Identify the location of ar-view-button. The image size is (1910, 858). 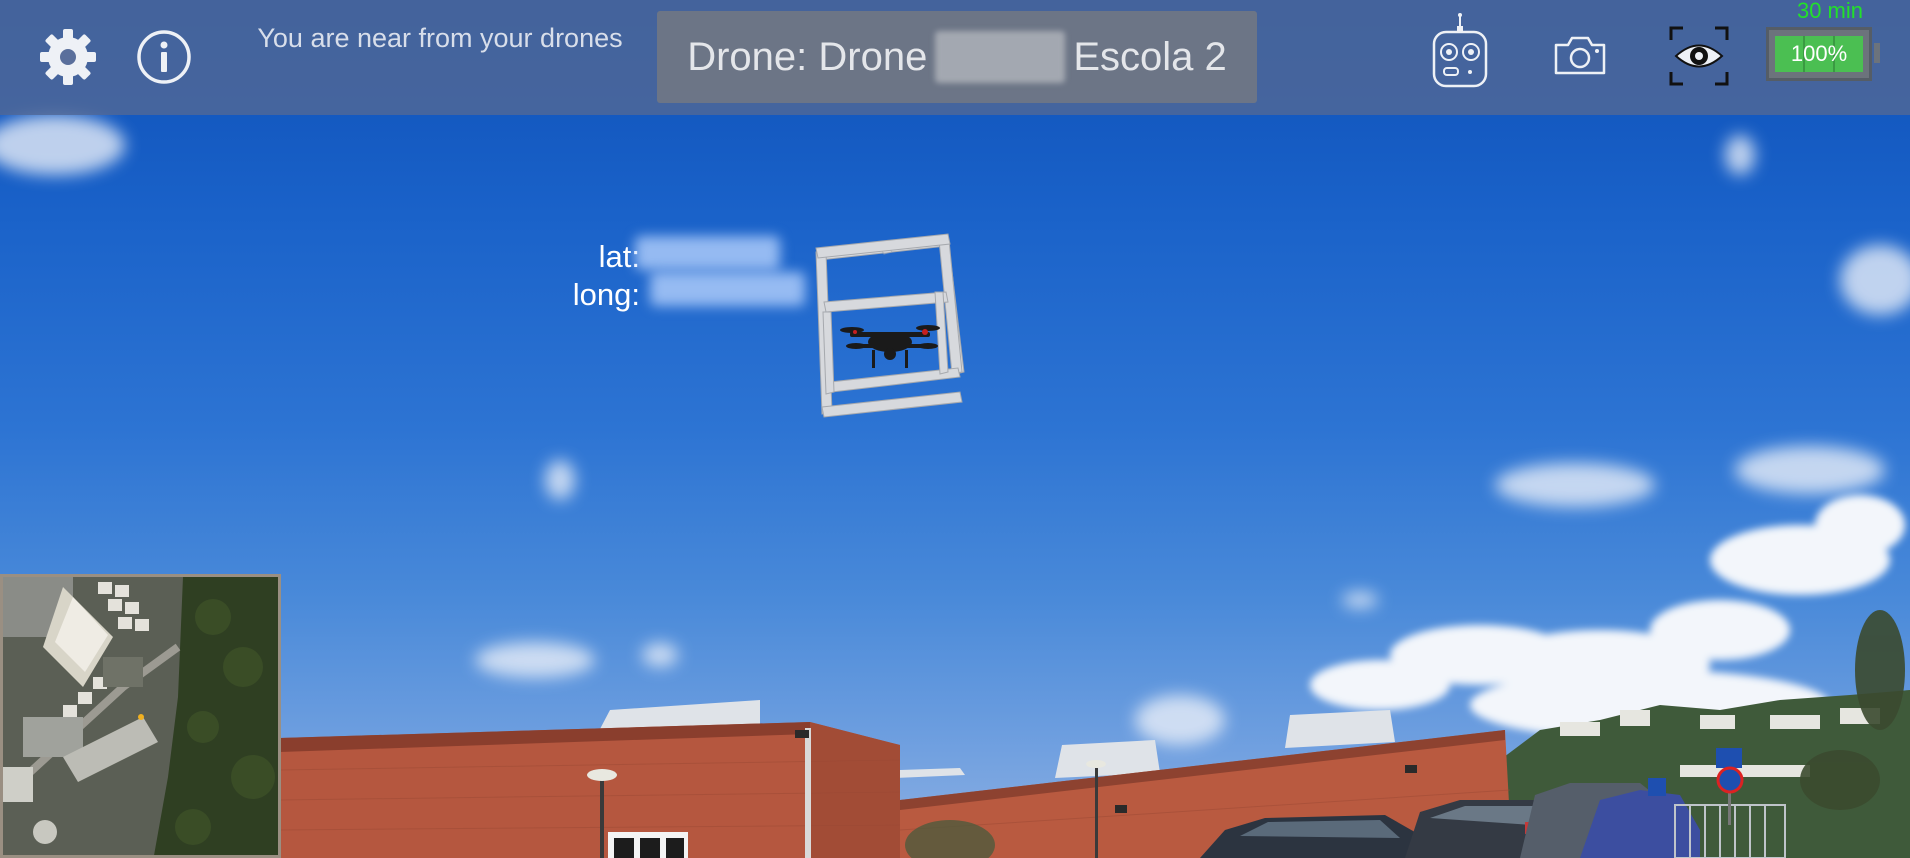
(1699, 56).